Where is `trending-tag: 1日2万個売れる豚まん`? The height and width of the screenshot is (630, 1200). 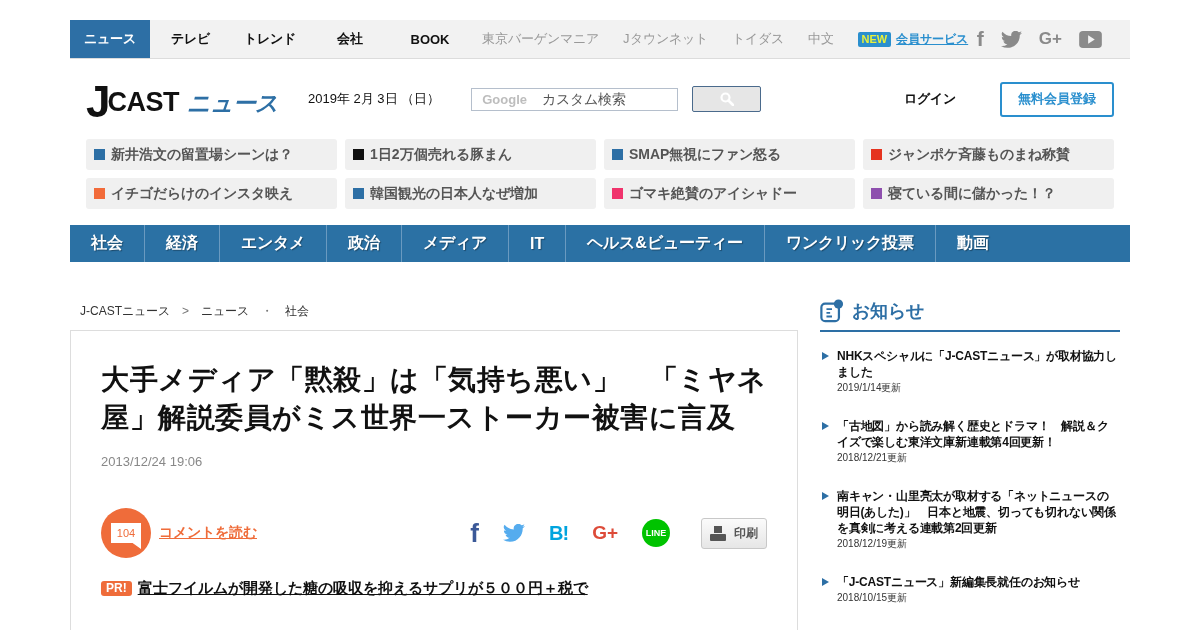 trending-tag: 1日2万個売れる豚まん is located at coordinates (470, 154).